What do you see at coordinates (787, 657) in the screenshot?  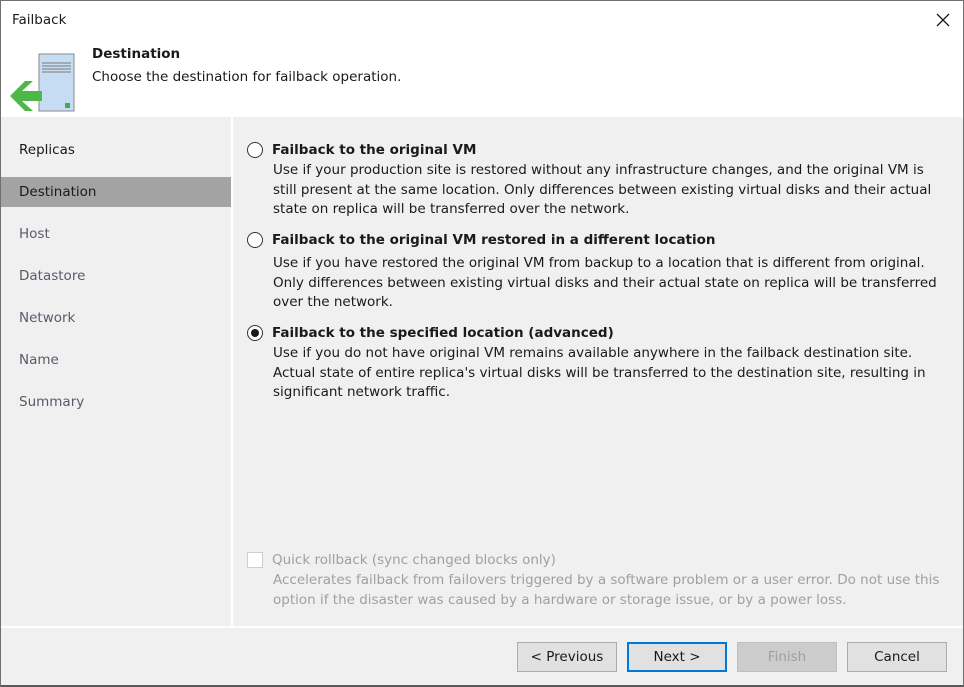 I see `finish-button: Finish` at bounding box center [787, 657].